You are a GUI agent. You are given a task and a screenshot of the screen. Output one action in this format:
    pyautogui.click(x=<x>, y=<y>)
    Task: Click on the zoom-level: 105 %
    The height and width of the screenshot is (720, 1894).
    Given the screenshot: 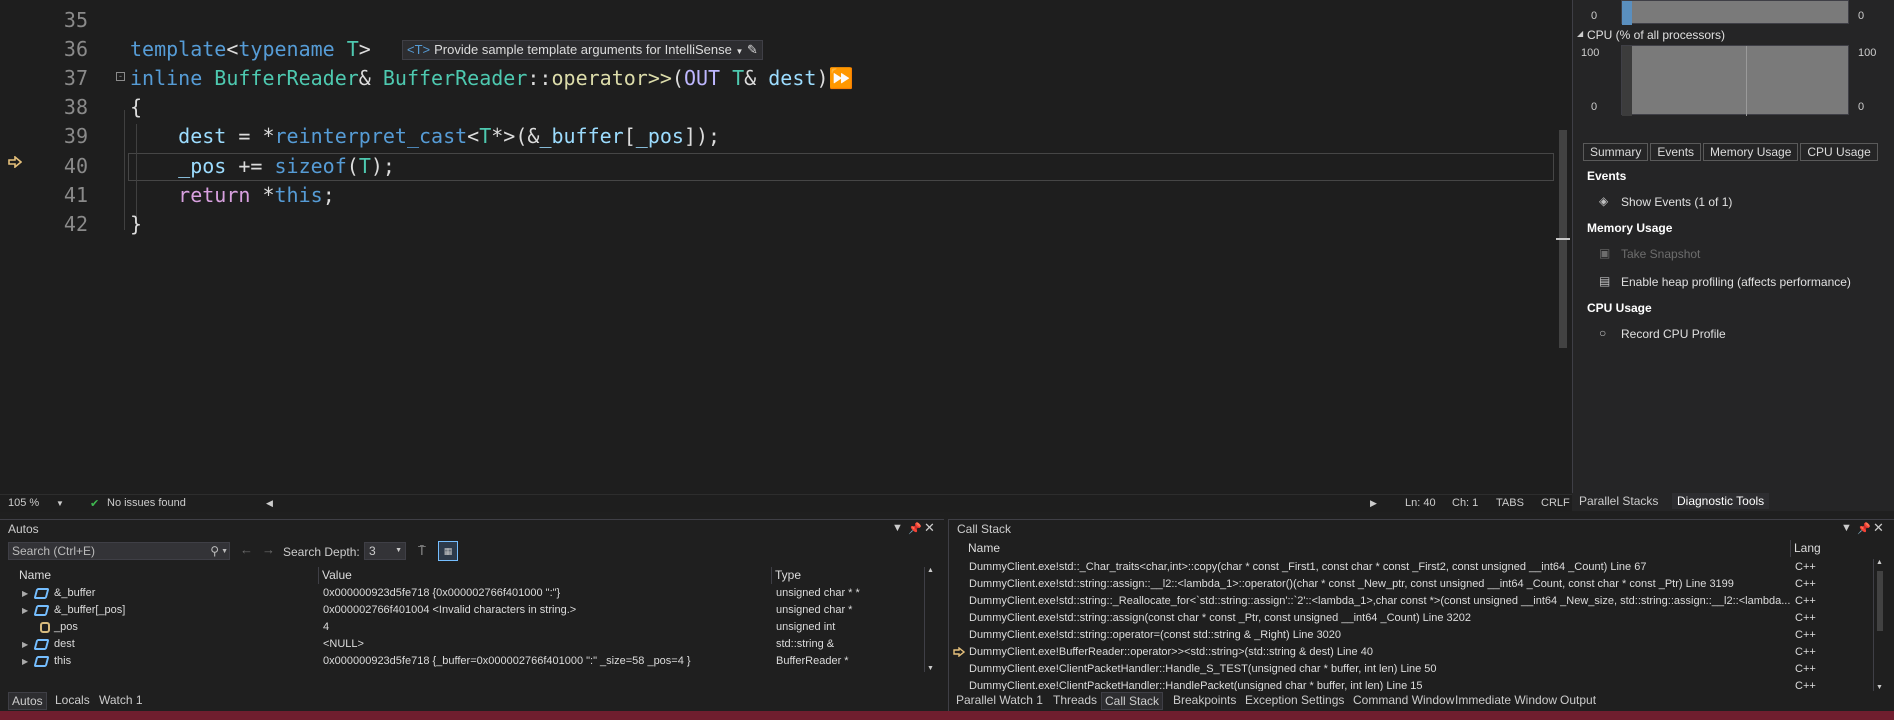 What is the action you would take?
    pyautogui.click(x=23, y=503)
    